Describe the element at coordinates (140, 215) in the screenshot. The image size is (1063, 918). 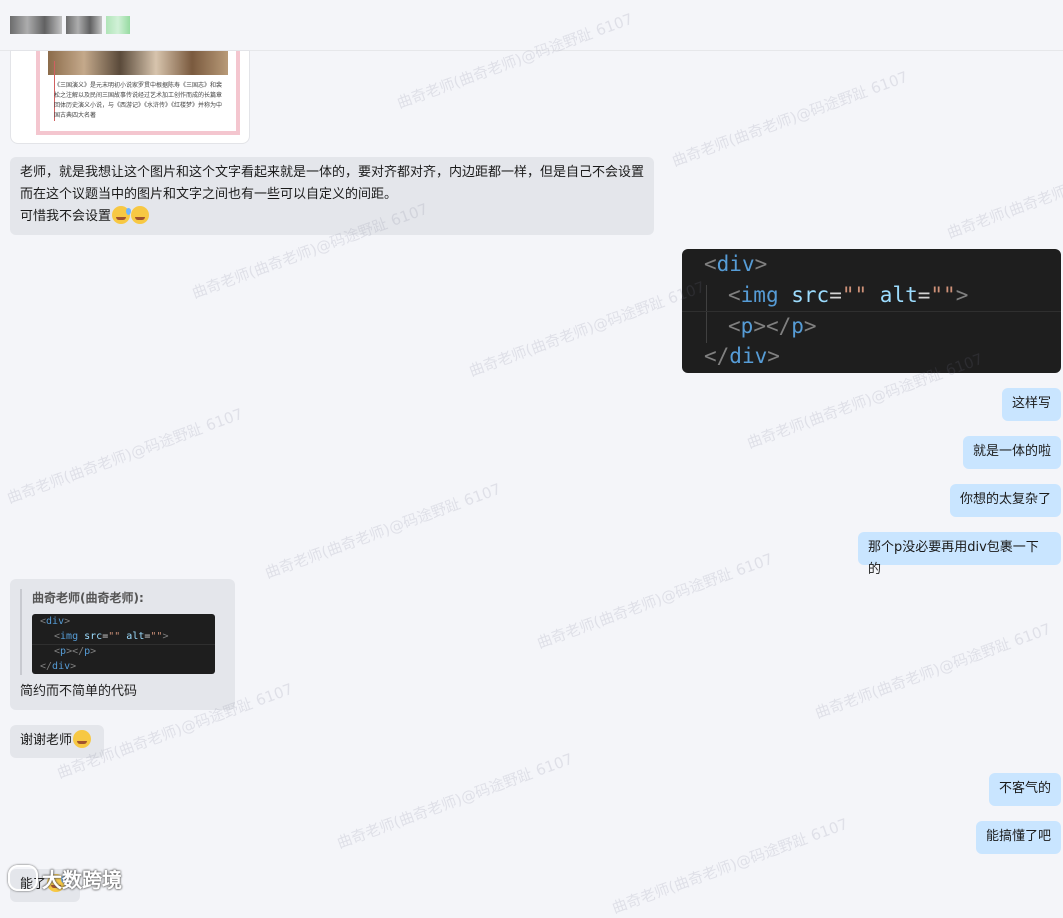
I see `pout-emoji-icon` at that location.